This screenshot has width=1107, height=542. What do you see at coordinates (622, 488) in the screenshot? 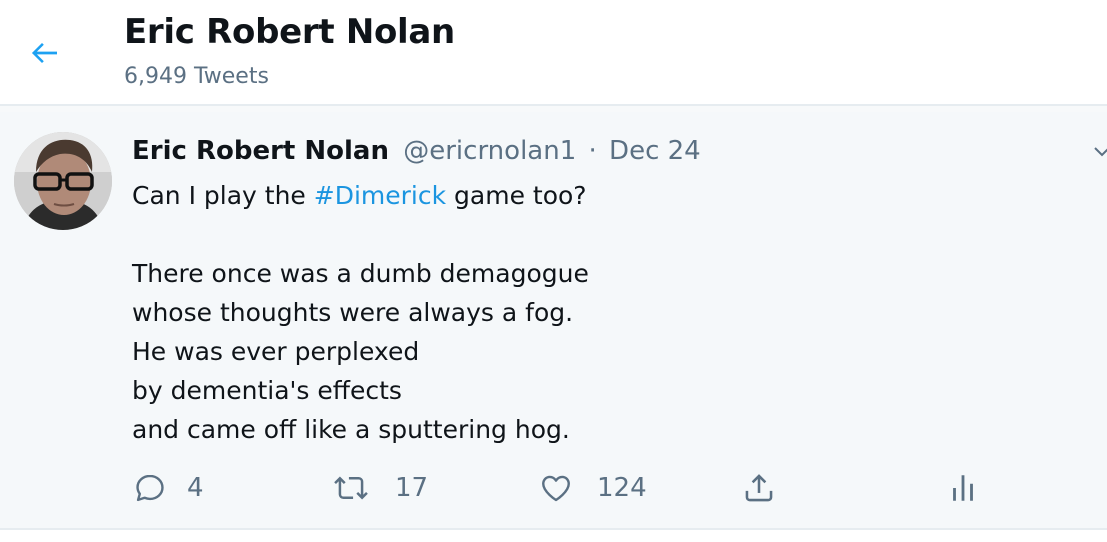
I see `like-count: 124` at bounding box center [622, 488].